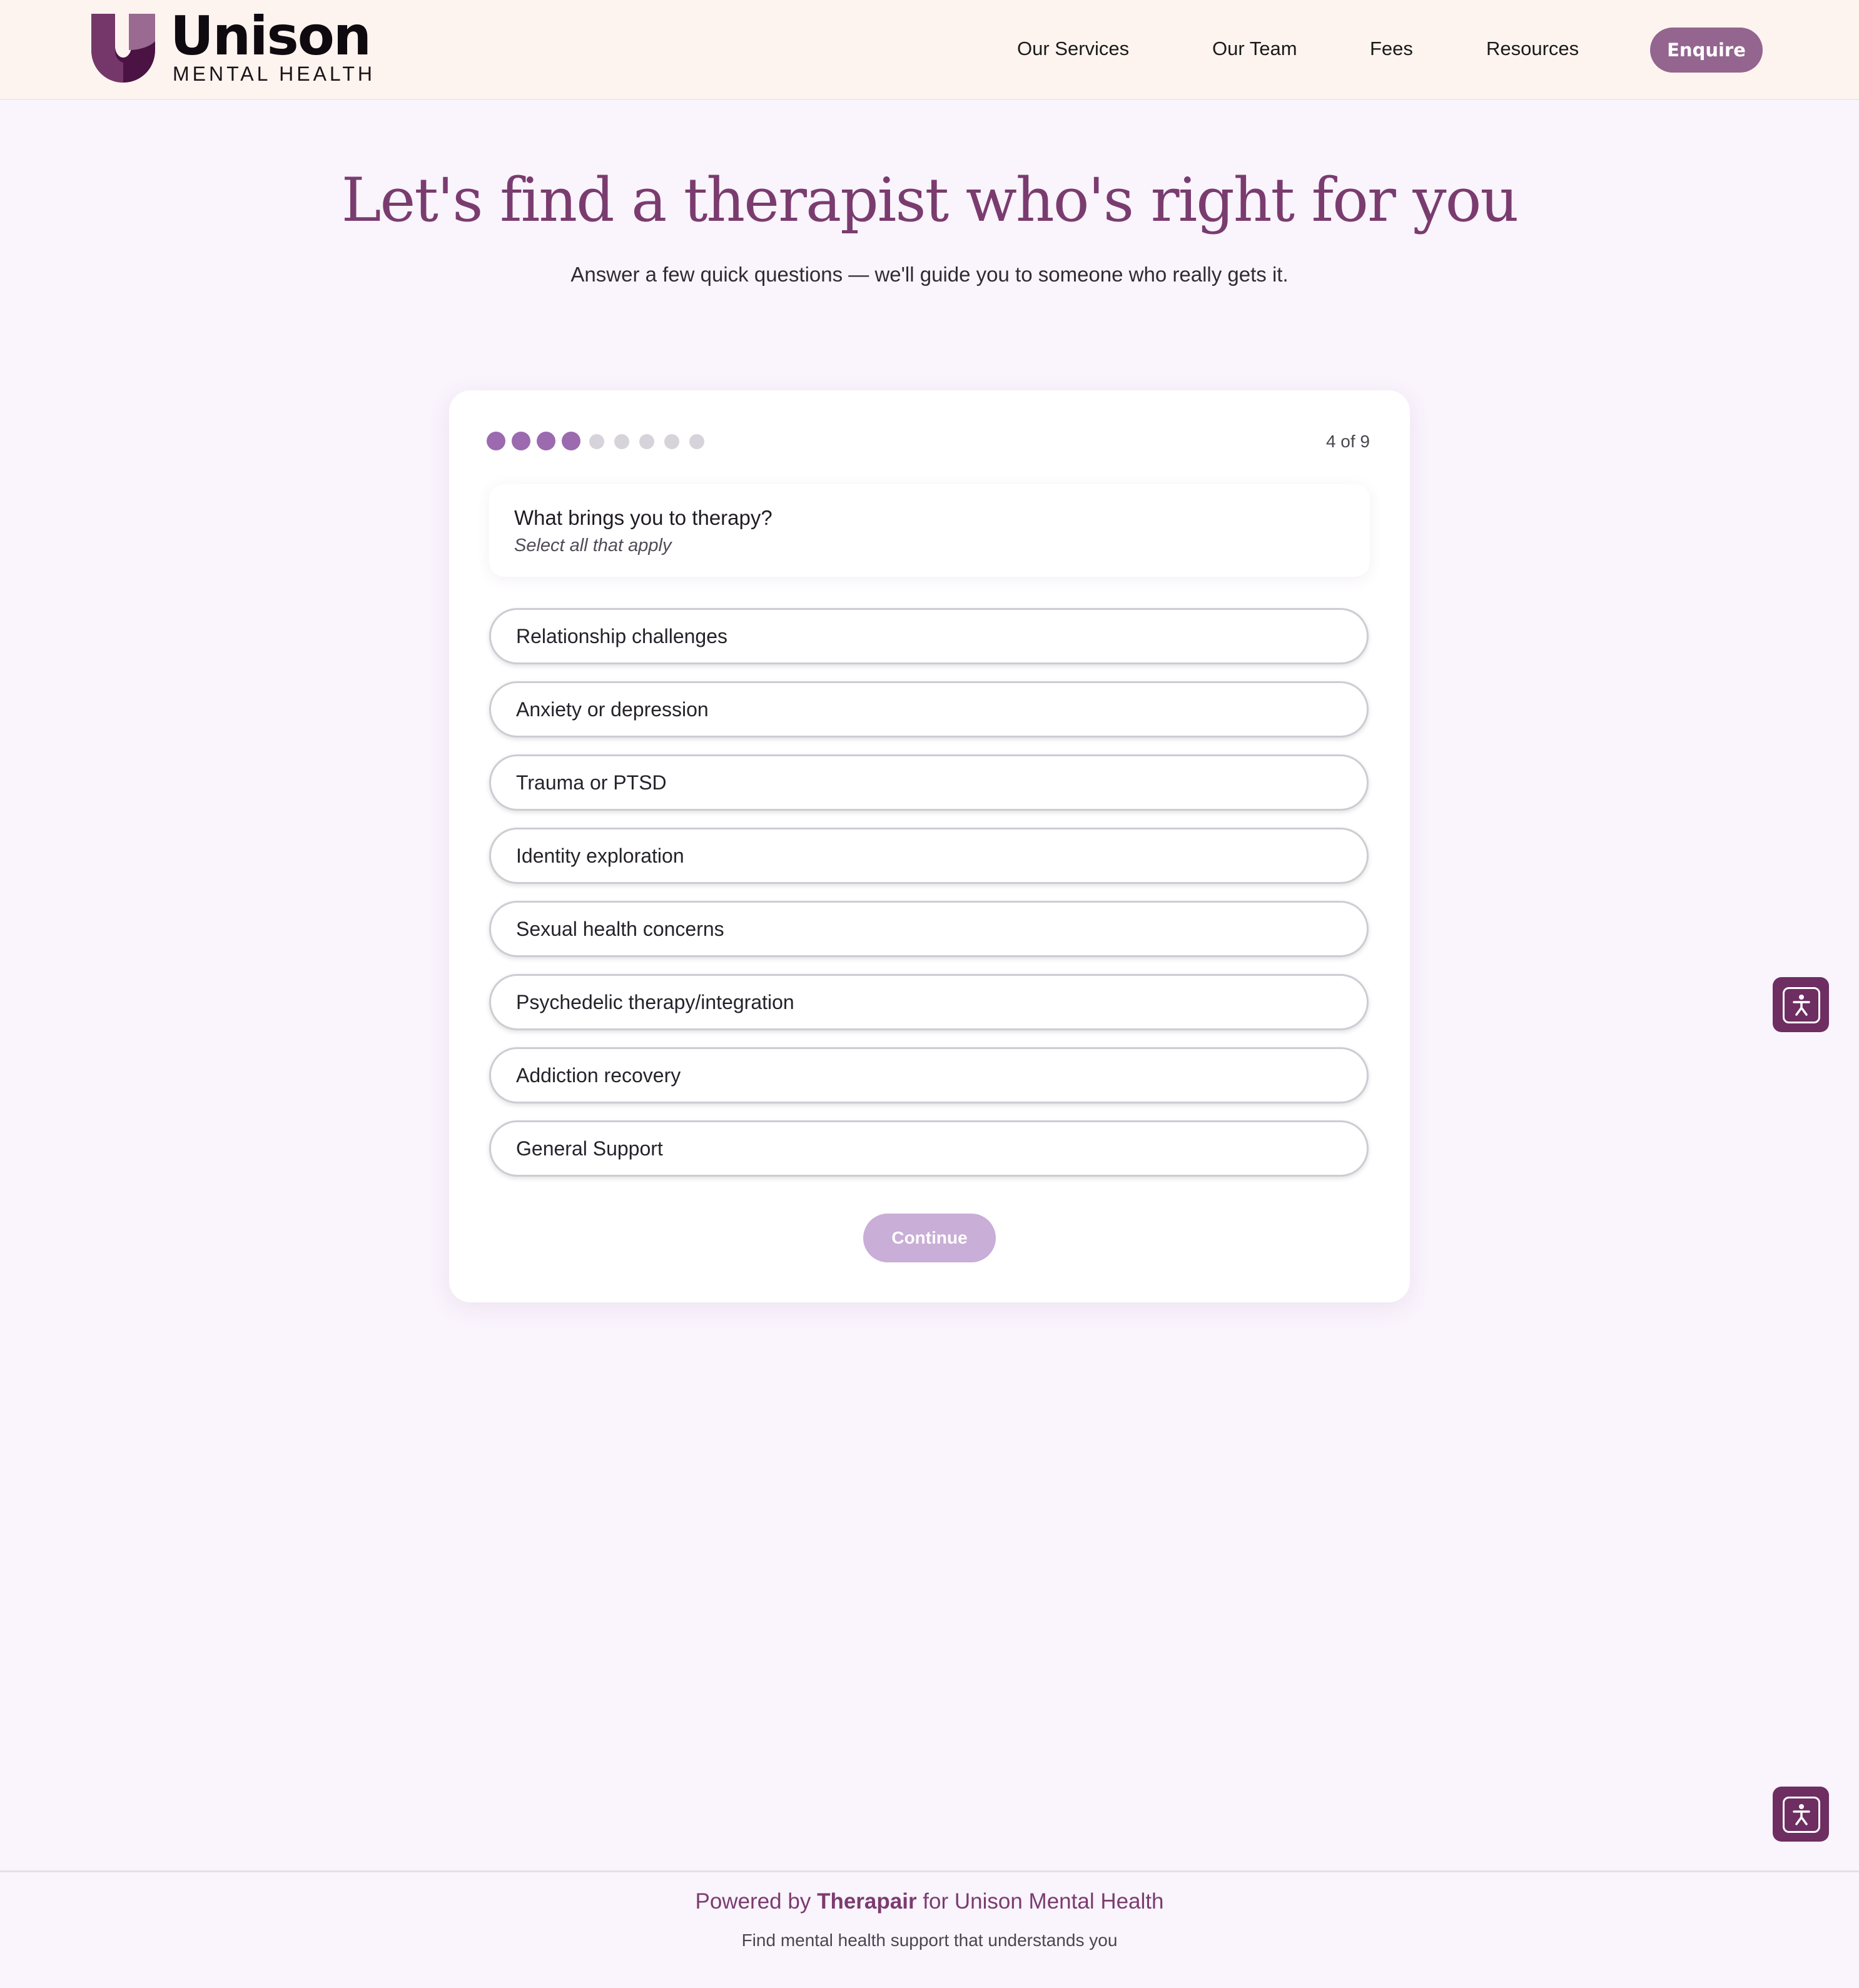 The width and height of the screenshot is (1859, 1988). What do you see at coordinates (1073, 48) in the screenshot?
I see `nav-our-services: Our Services` at bounding box center [1073, 48].